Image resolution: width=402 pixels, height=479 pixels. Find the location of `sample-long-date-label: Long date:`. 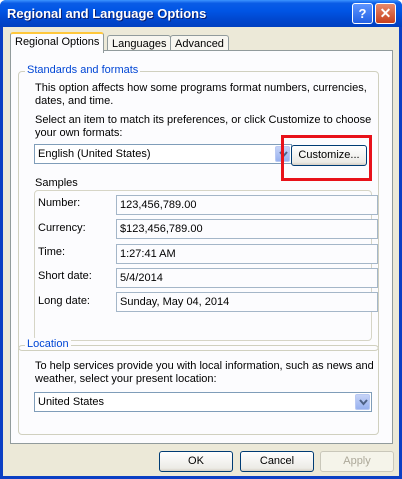

sample-long-date-label: Long date: is located at coordinates (64, 301).